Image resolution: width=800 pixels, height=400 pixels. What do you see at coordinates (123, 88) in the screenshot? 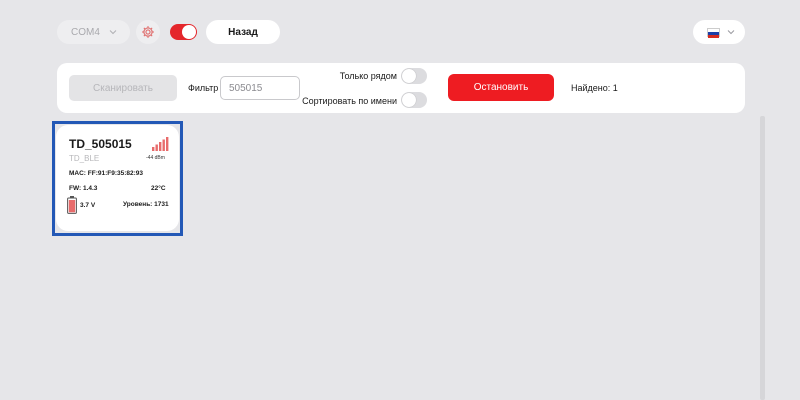
I see `scan-button: Сканировать` at bounding box center [123, 88].